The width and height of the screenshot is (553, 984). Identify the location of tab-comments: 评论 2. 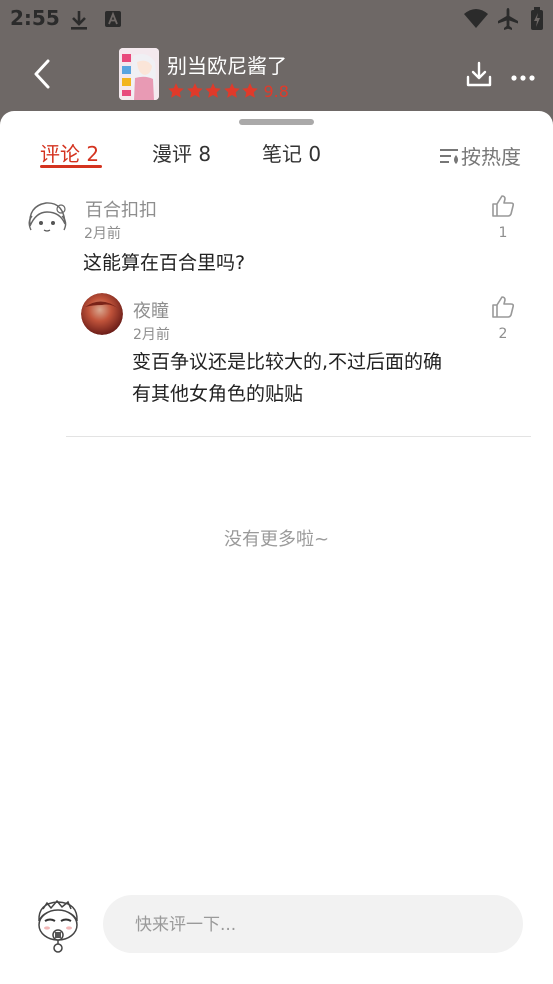
(69, 152).